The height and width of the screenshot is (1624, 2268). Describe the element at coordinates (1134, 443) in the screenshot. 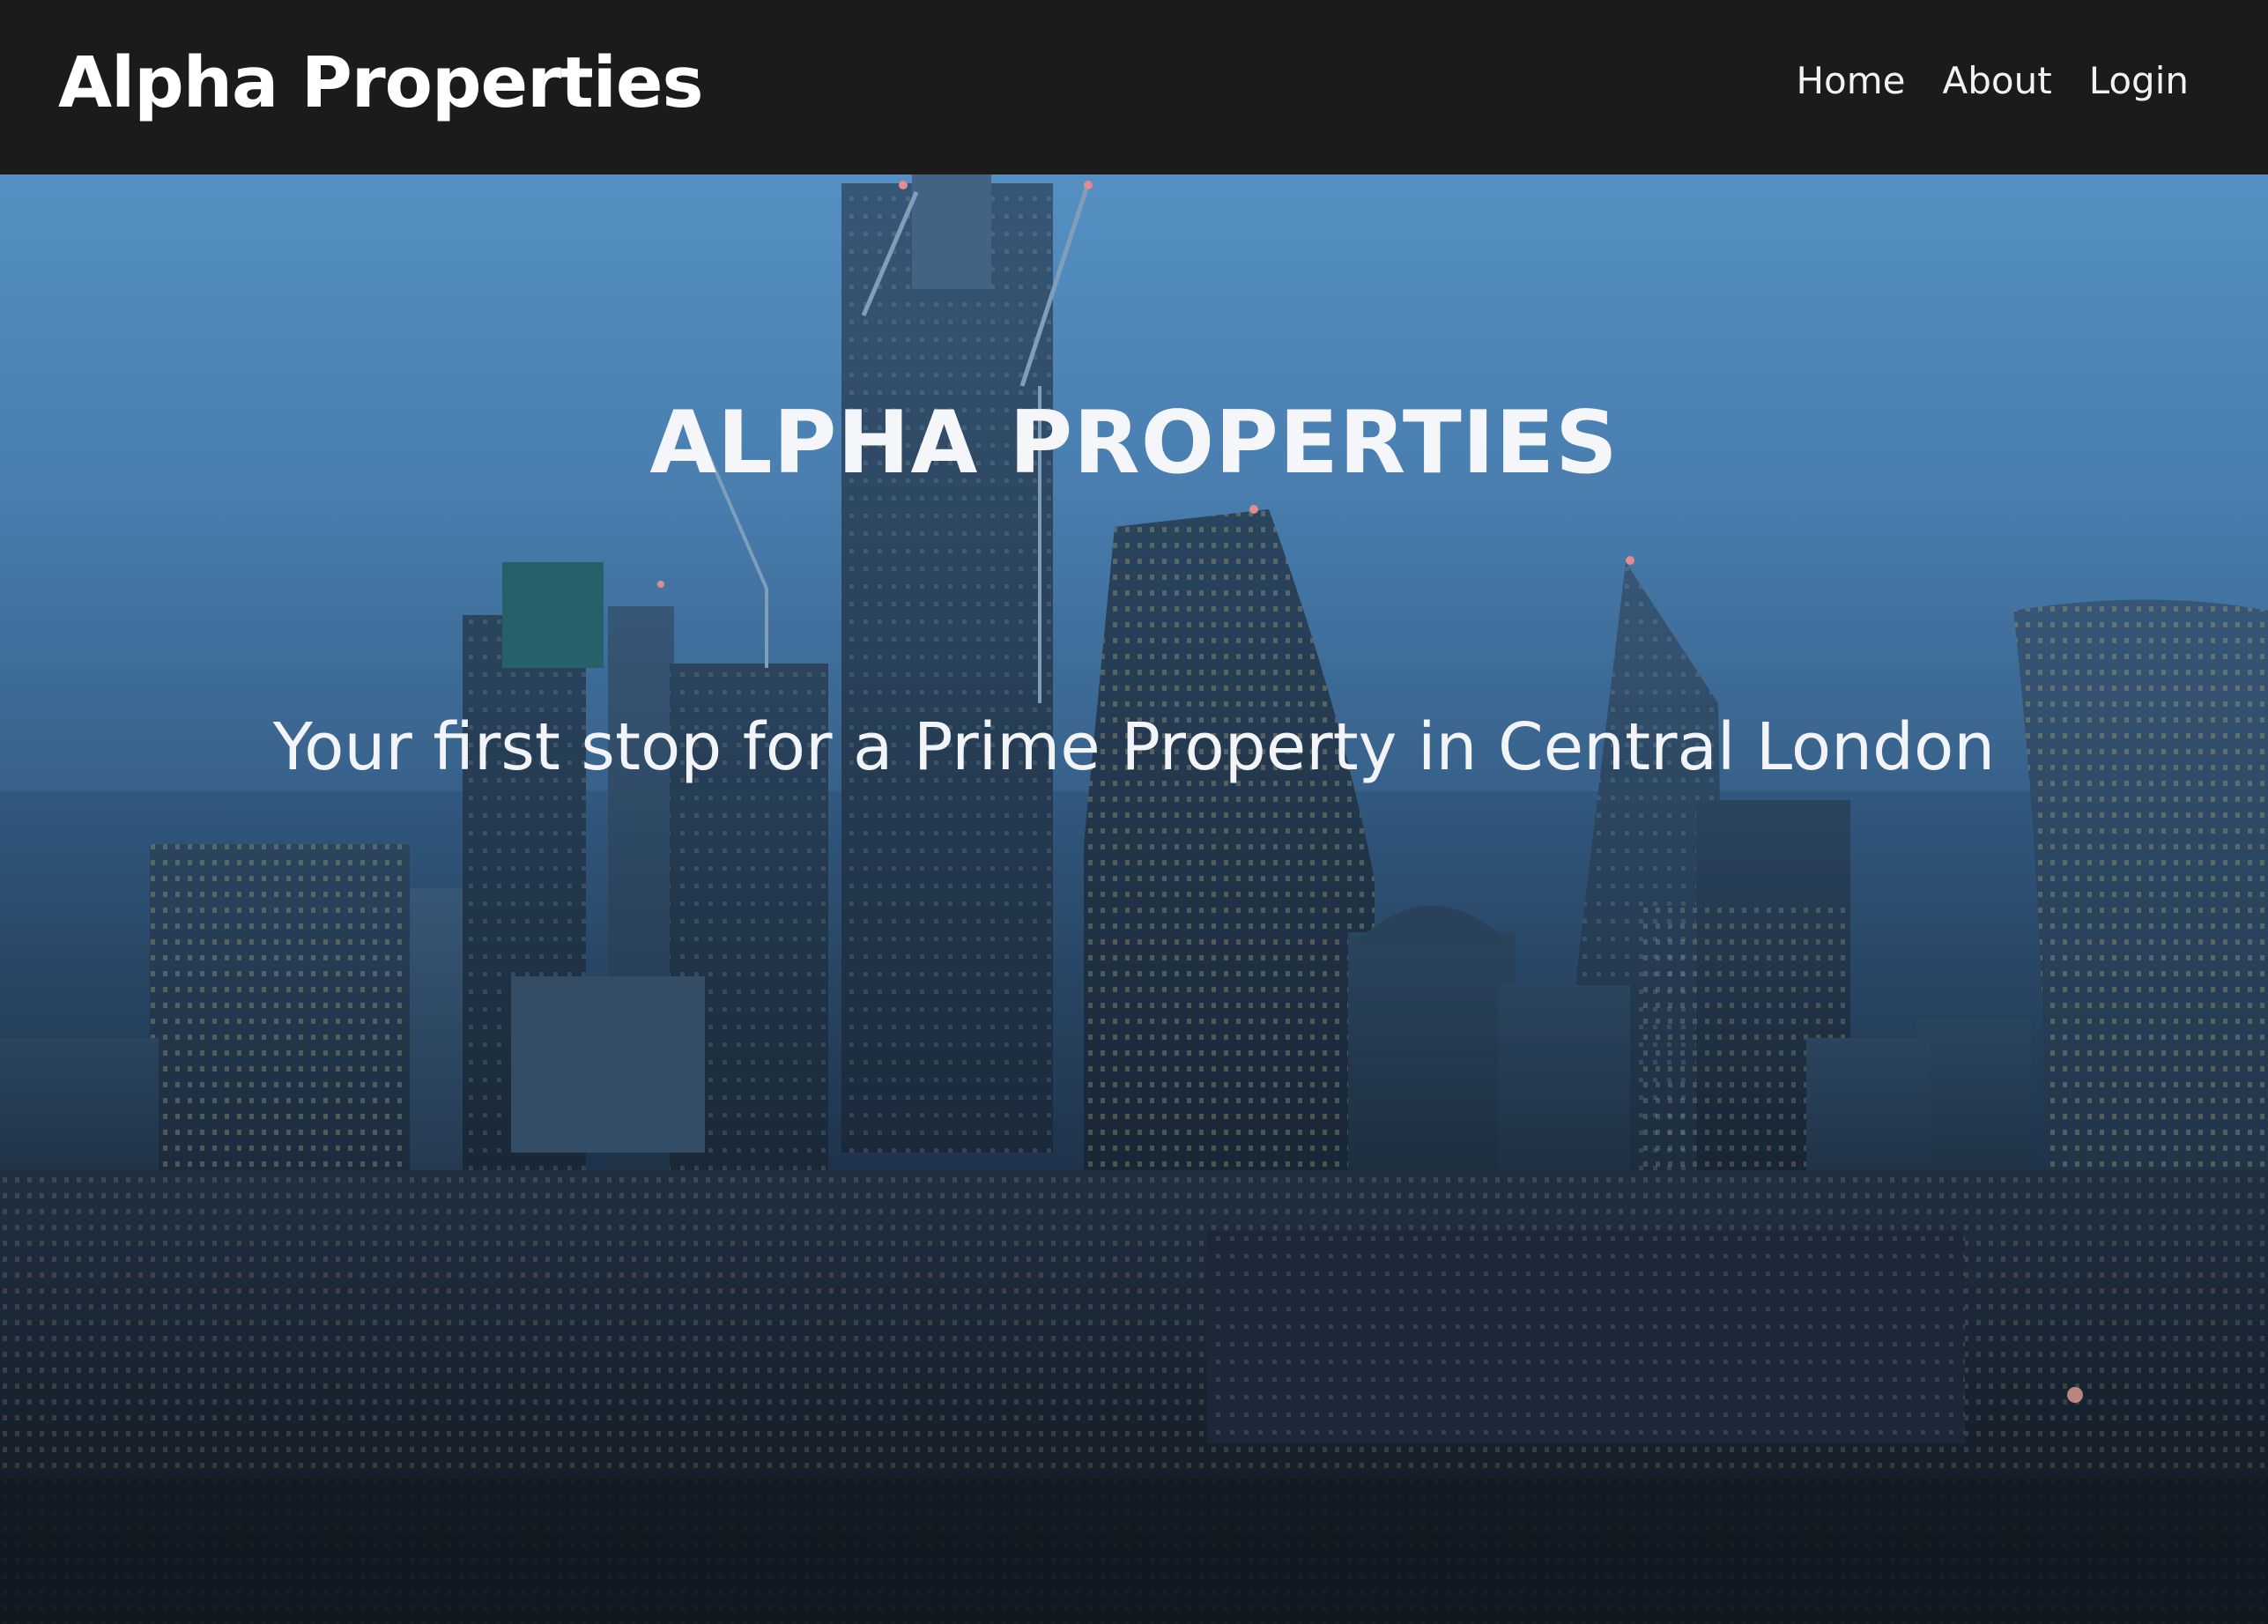

I see `hero-title: ALPHA PROPERTIES` at that location.